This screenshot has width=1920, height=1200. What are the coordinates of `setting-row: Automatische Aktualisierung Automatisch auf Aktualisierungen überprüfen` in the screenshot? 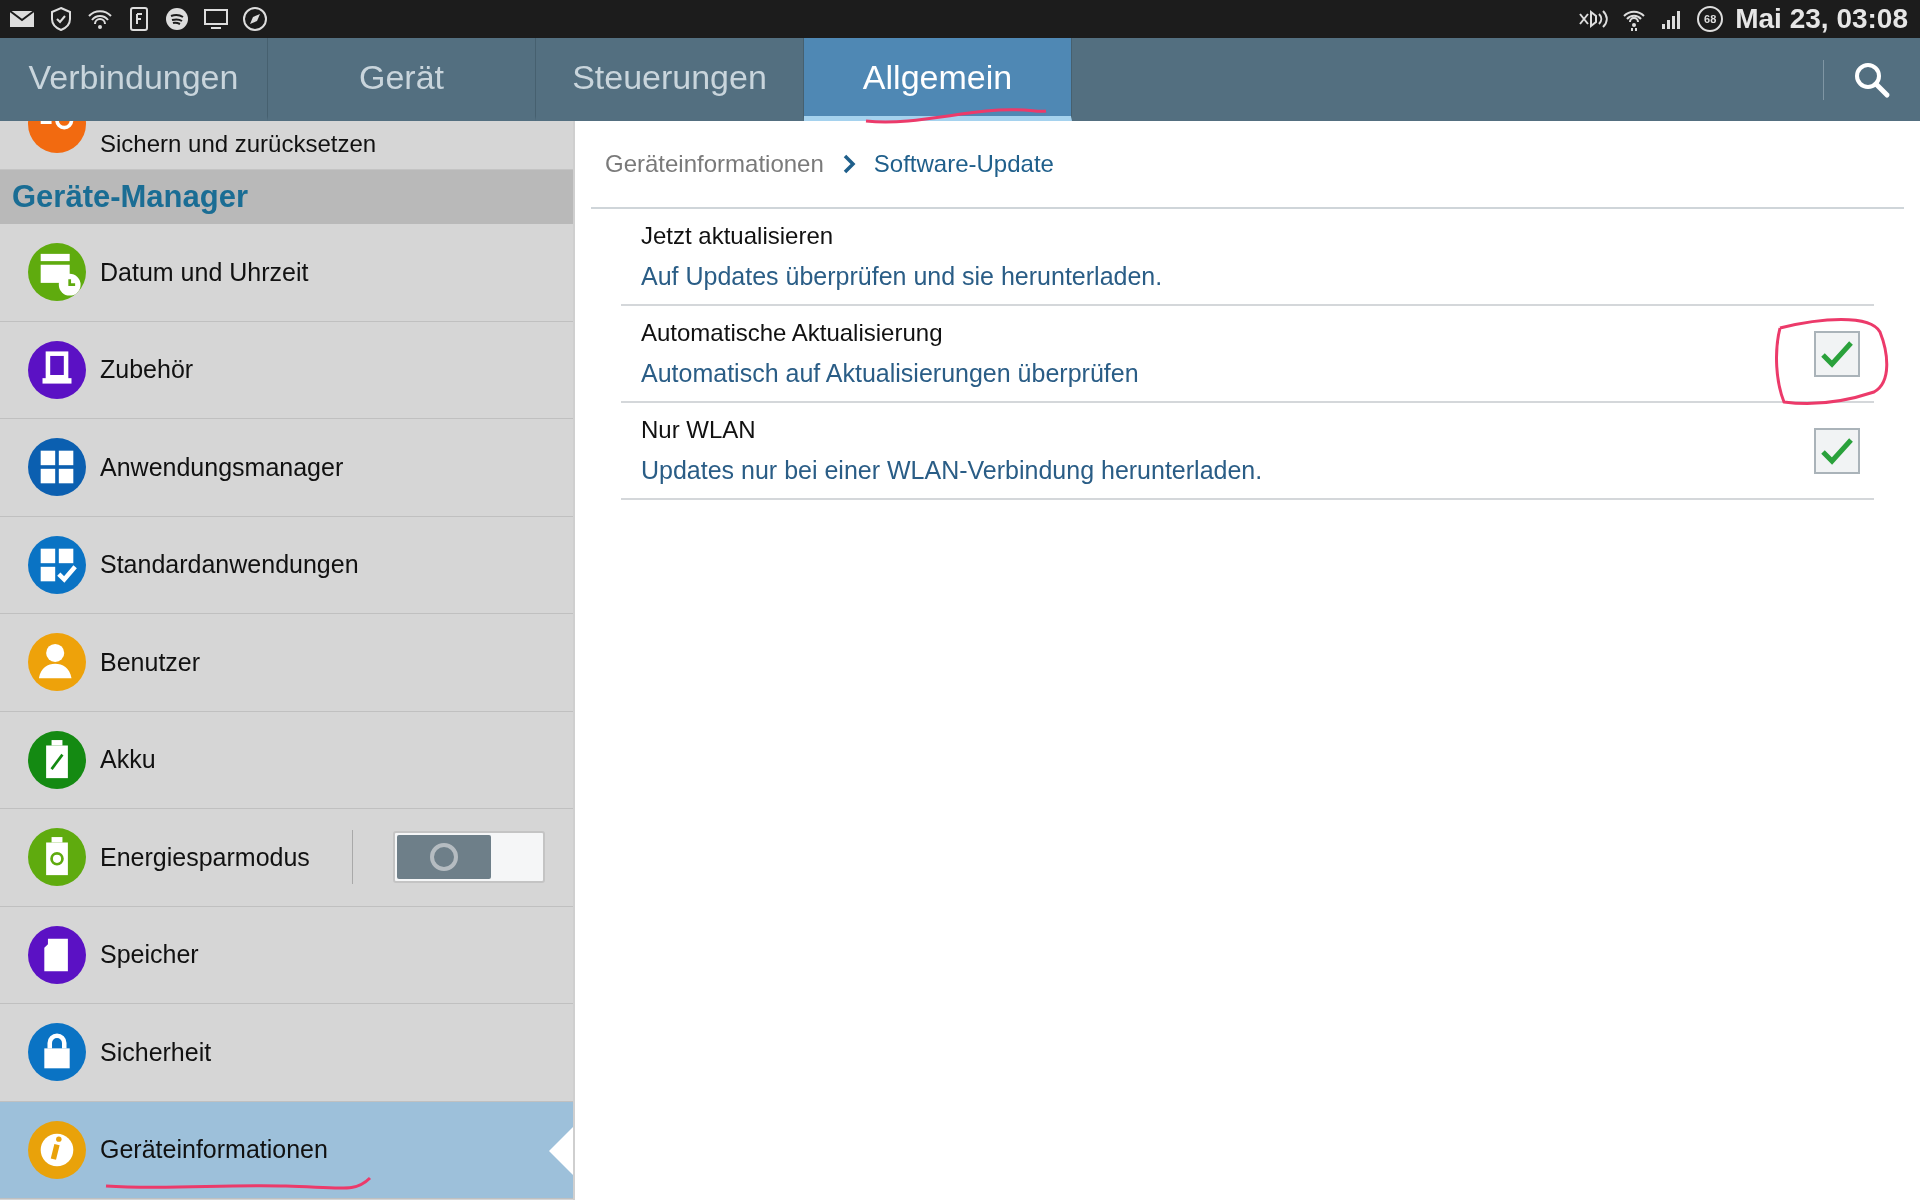 It's located at (1247, 354).